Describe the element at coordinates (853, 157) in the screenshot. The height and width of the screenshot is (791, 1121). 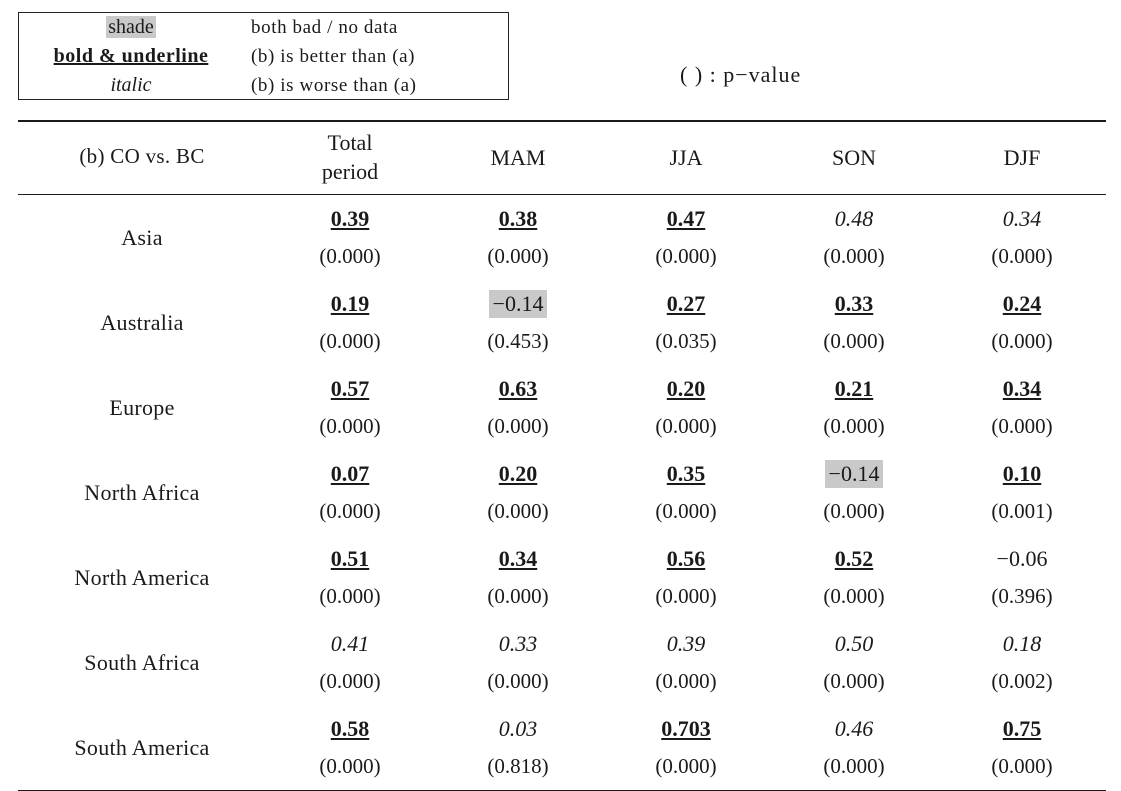
I see `column-header-son: SON` at that location.